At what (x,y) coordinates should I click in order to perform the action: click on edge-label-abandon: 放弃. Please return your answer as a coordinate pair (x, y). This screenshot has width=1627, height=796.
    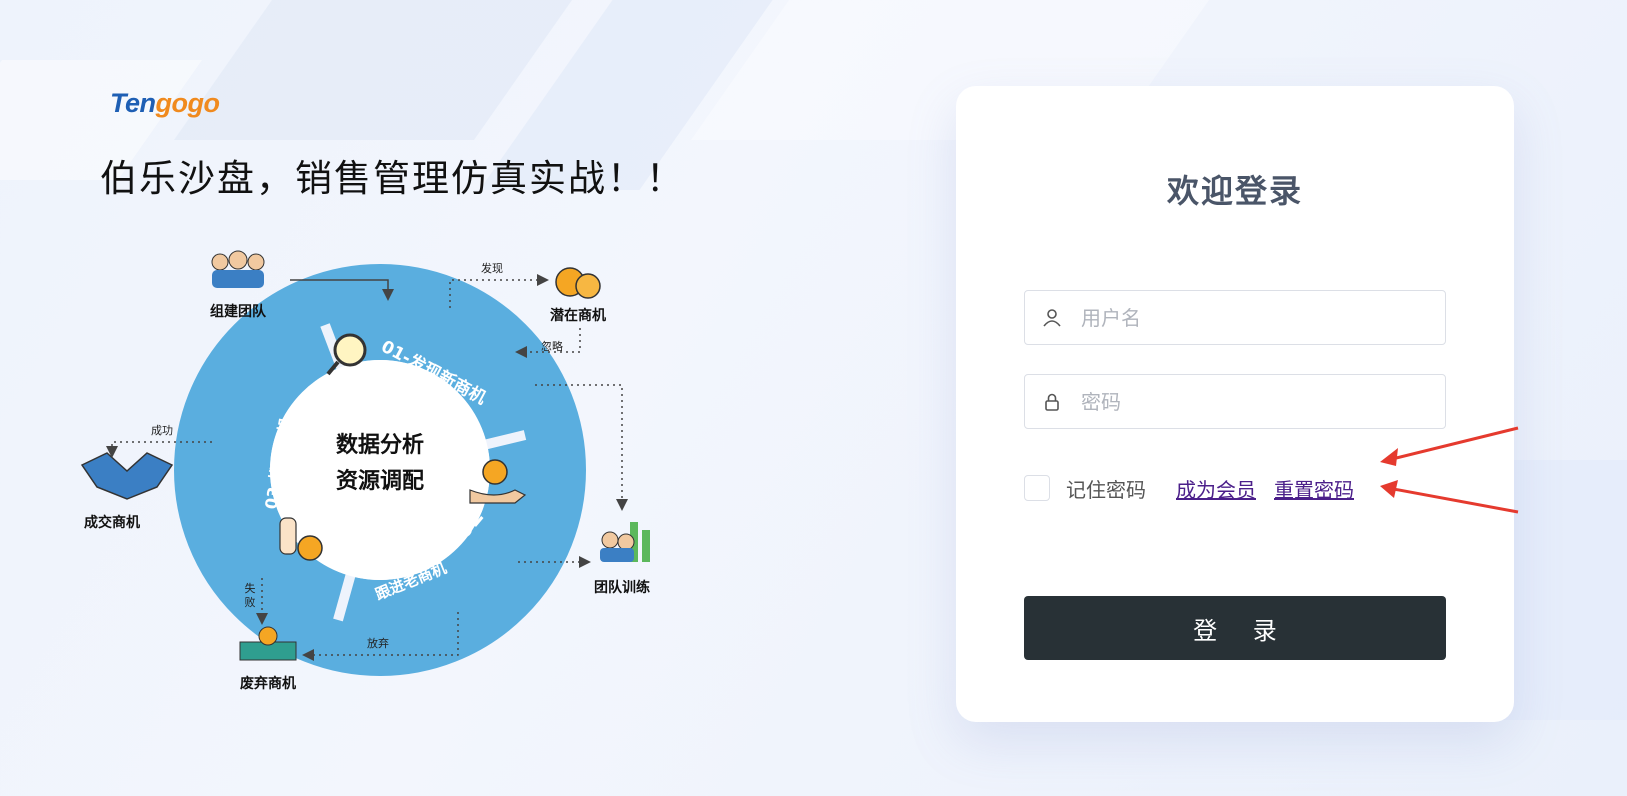
    Looking at the image, I should click on (378, 643).